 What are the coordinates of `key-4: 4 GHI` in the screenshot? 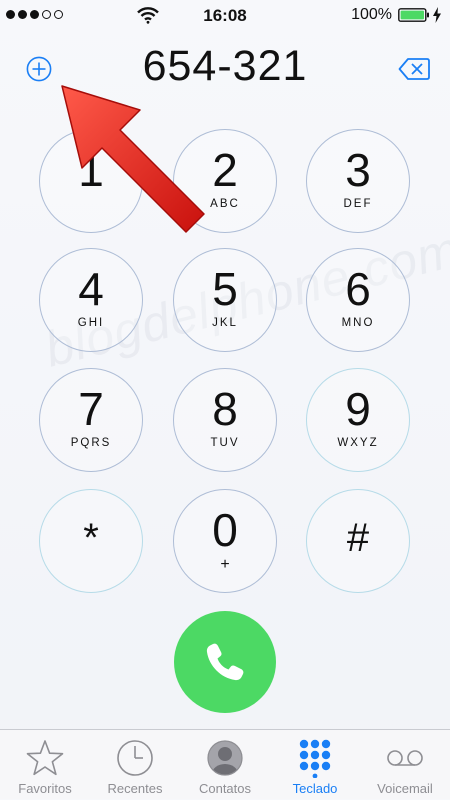 It's located at (91, 300).